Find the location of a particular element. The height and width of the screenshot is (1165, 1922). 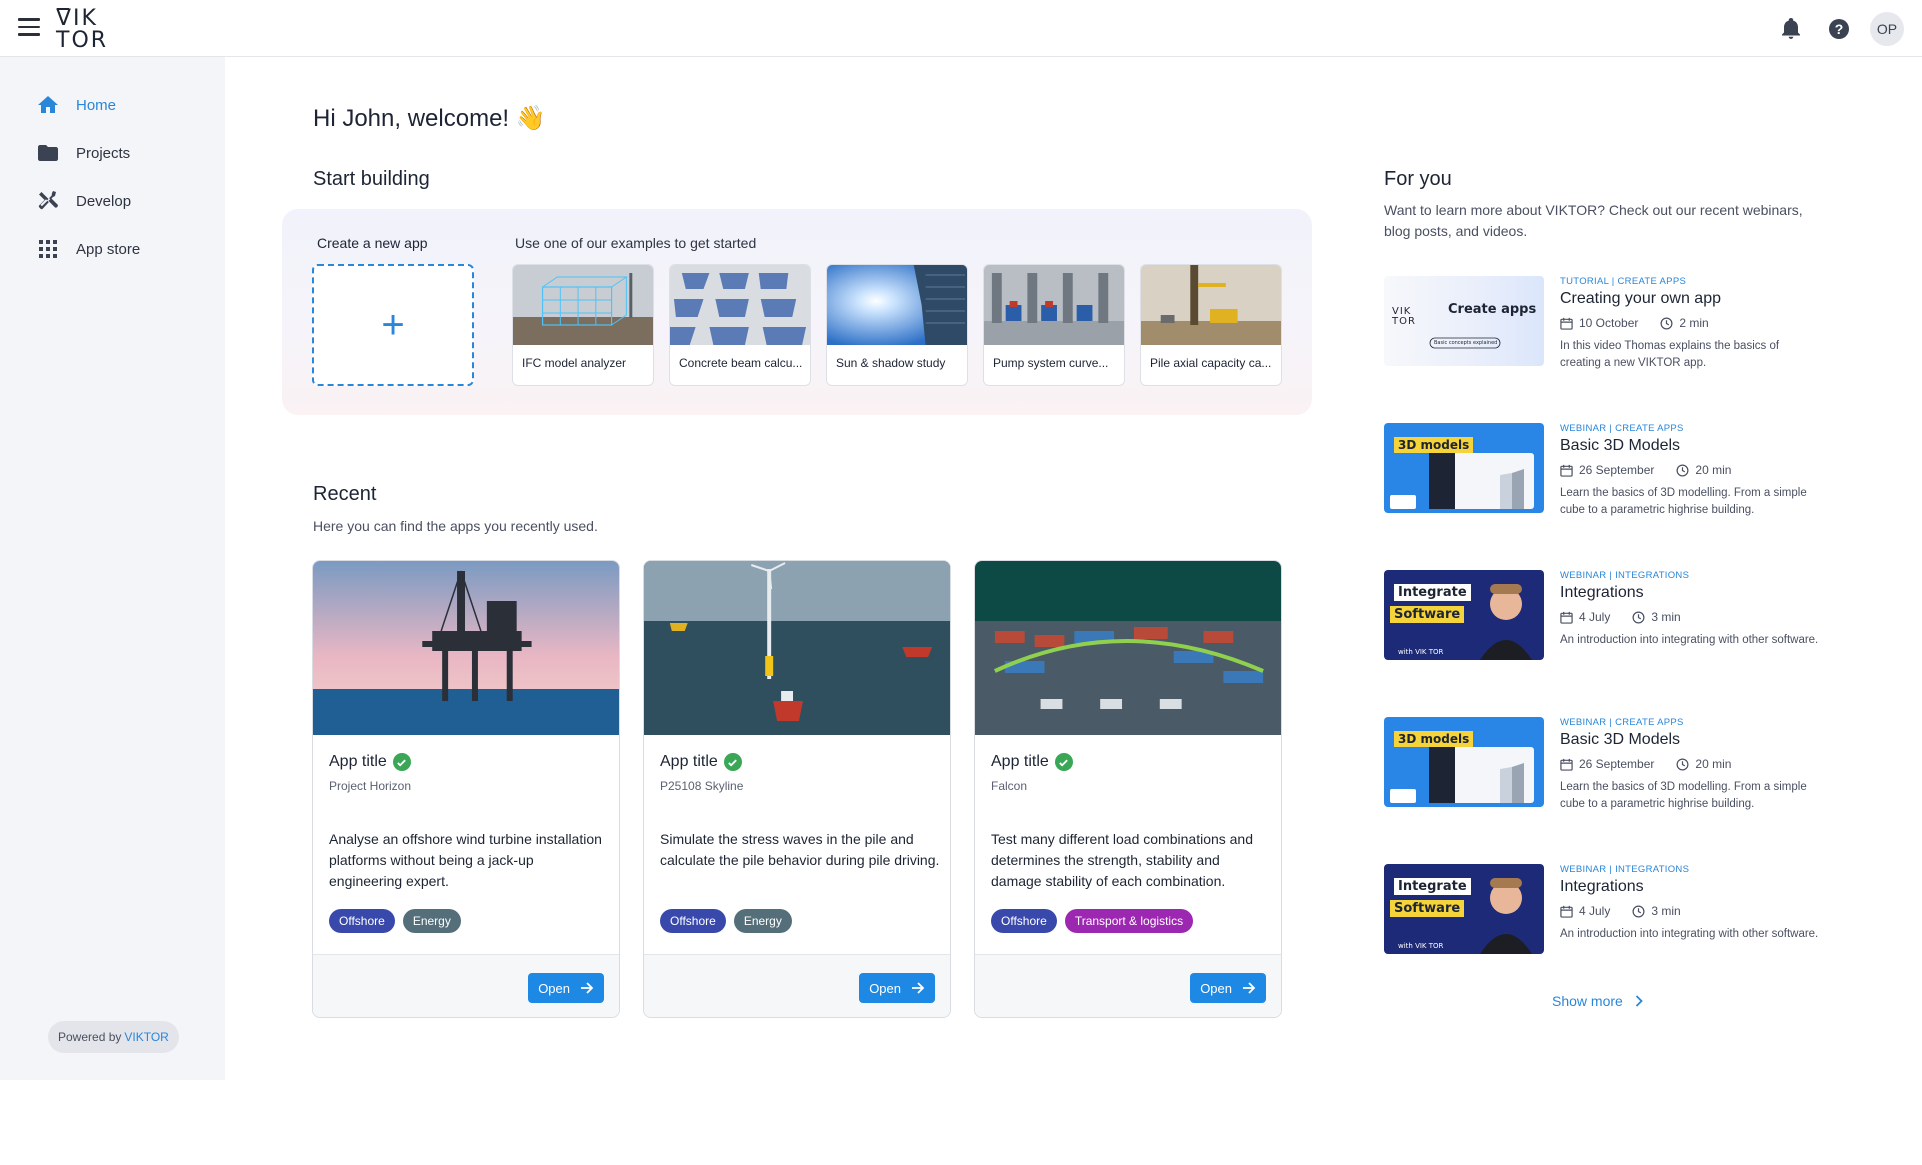

sidebar-item-home: Home is located at coordinates (76, 105).